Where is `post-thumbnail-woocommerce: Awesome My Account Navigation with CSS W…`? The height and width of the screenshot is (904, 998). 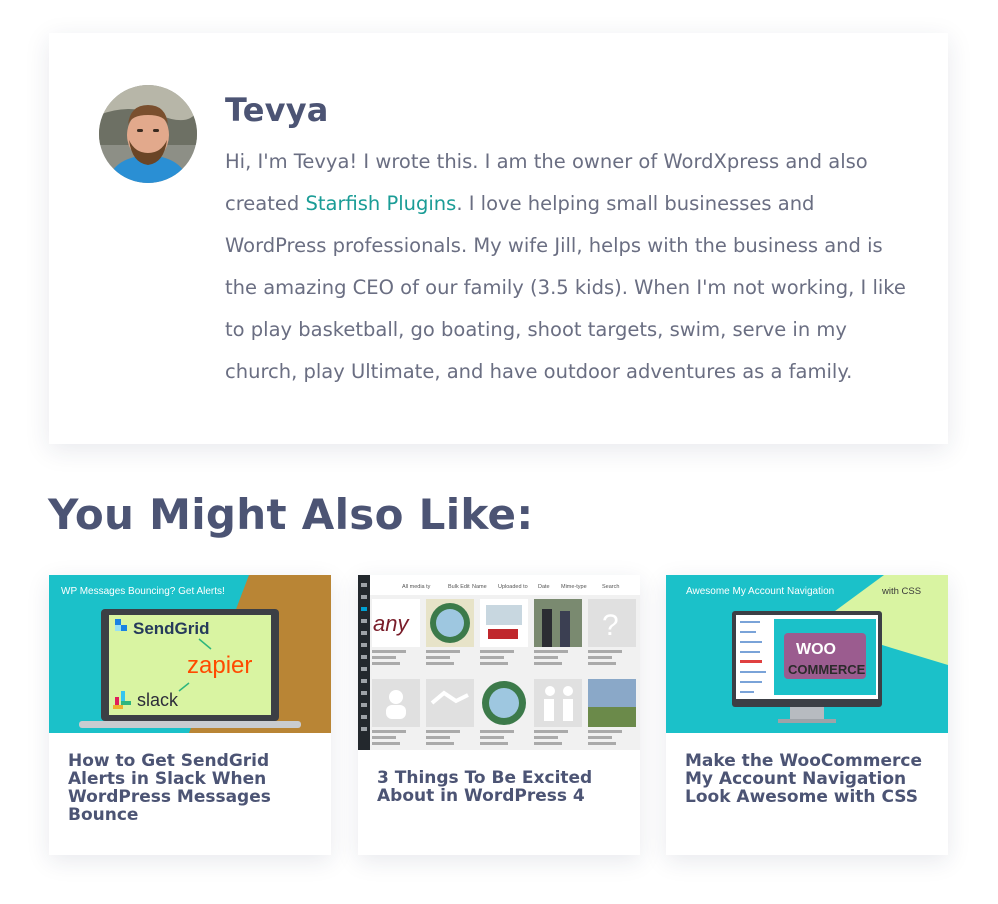
post-thumbnail-woocommerce: Awesome My Account Navigation with CSS W… is located at coordinates (807, 654).